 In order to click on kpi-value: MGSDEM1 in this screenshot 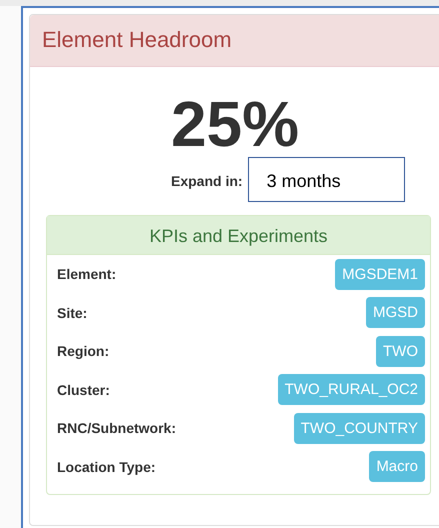, I will do `click(380, 274)`.